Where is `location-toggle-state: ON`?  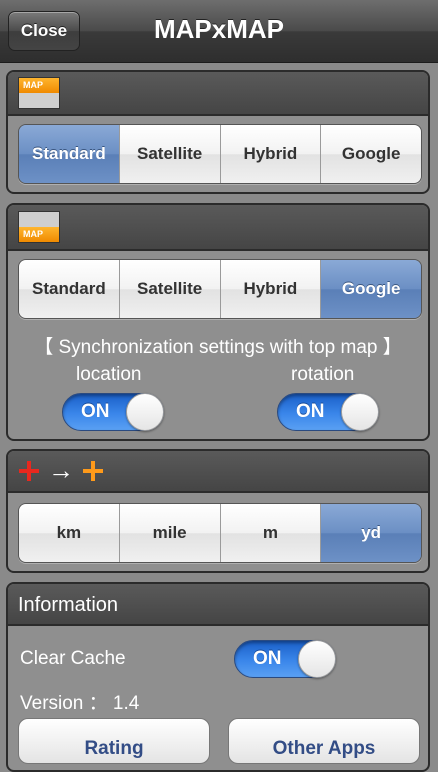
location-toggle-state: ON is located at coordinates (95, 411).